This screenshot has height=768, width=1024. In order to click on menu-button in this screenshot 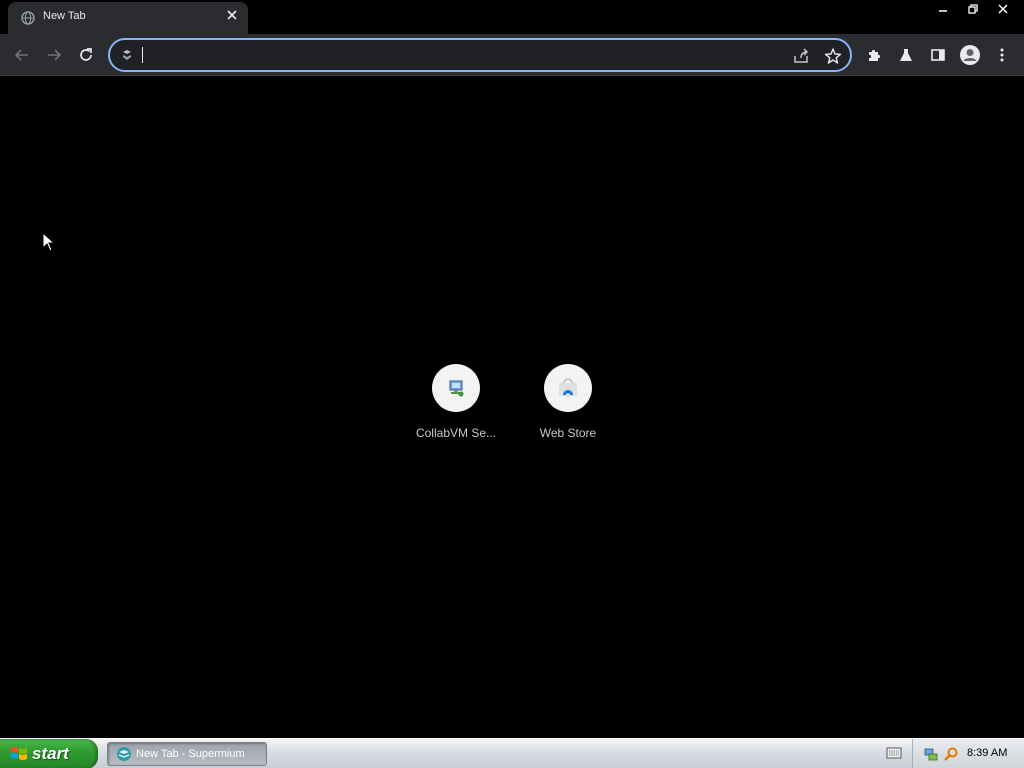, I will do `click(1002, 55)`.